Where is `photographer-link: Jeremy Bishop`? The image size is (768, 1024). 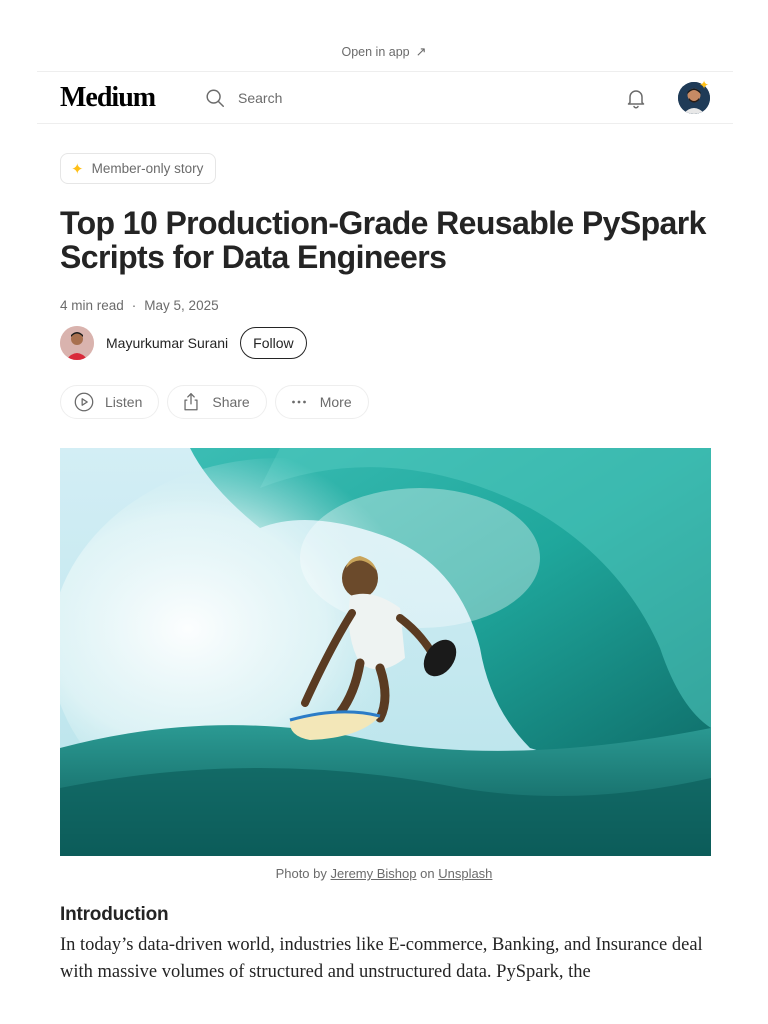 photographer-link: Jeremy Bishop is located at coordinates (374, 873).